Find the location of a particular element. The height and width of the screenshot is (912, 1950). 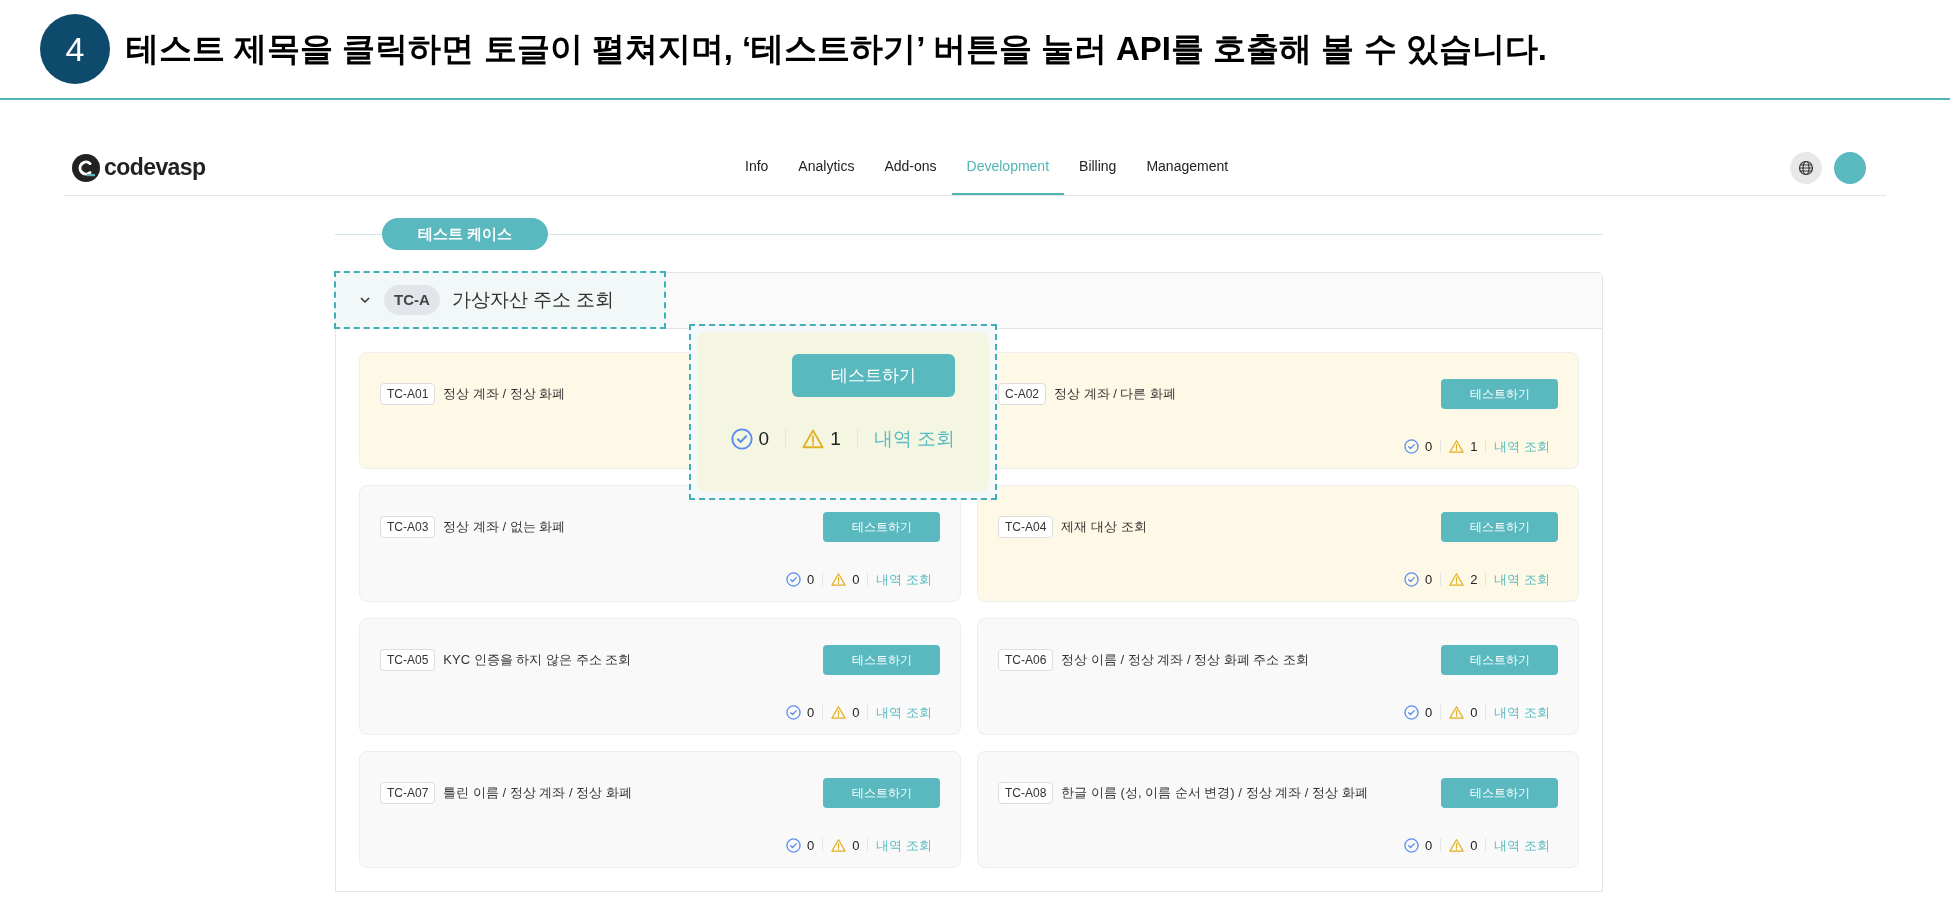

case-id-tag: TC-A04 is located at coordinates (1026, 527).